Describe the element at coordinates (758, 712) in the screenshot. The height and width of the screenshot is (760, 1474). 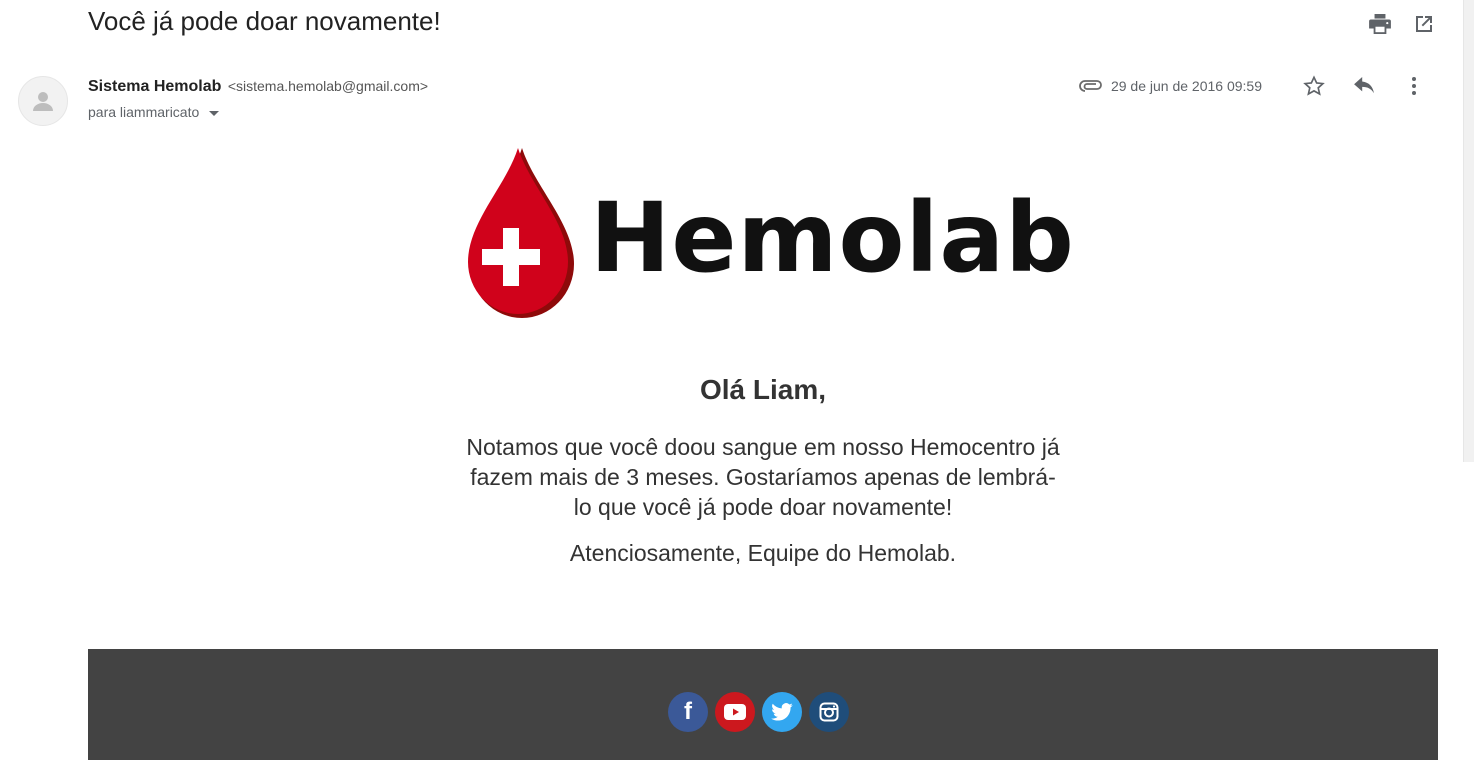
I see `social-links: f` at that location.